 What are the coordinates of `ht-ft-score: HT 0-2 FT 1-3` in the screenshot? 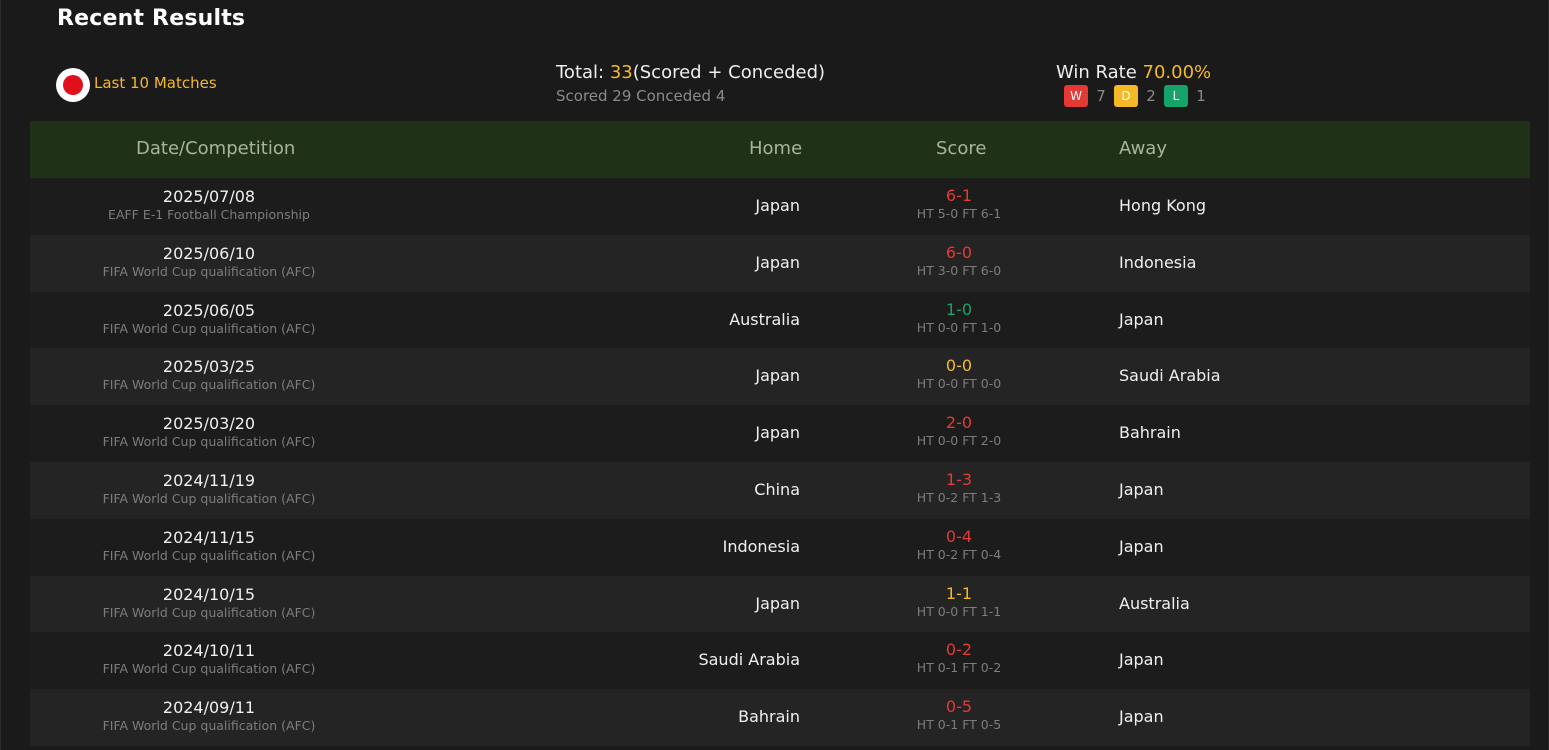 It's located at (959, 497).